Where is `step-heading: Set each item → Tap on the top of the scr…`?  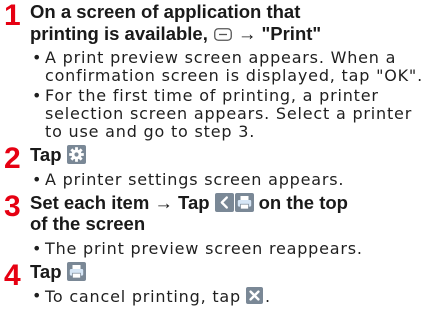
step-heading: Set each item → Tap on the top of the scr… is located at coordinates (235, 213).